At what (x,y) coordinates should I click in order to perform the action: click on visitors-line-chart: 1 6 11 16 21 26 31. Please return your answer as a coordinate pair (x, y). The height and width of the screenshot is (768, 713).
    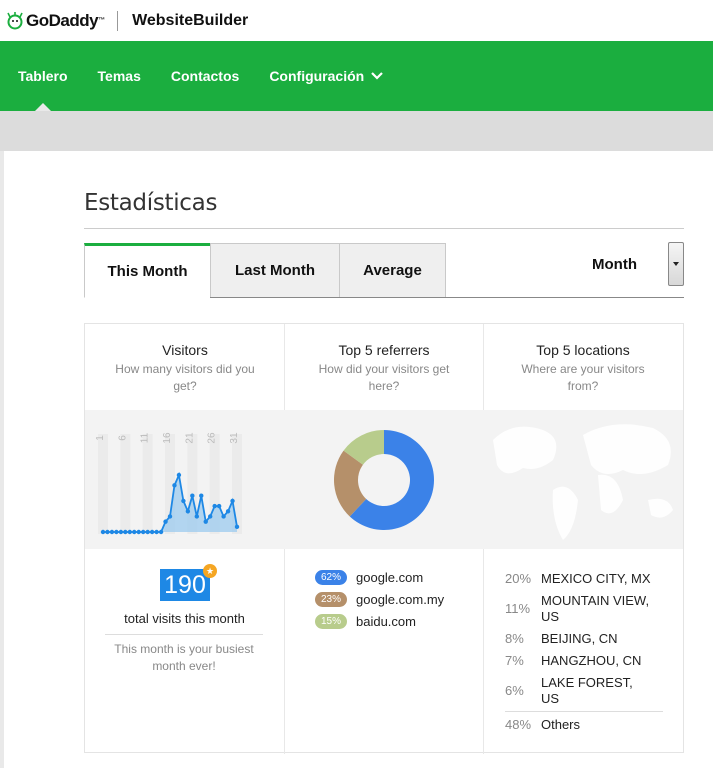
    Looking at the image, I should click on (168, 483).